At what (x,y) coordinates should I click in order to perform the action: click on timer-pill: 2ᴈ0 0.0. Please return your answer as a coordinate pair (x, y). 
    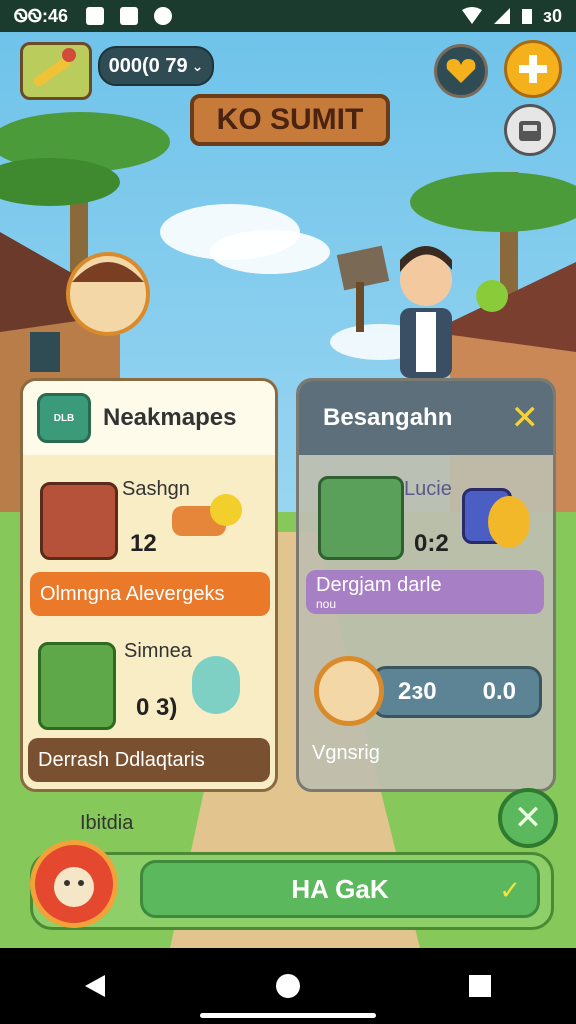
    Looking at the image, I should click on (457, 692).